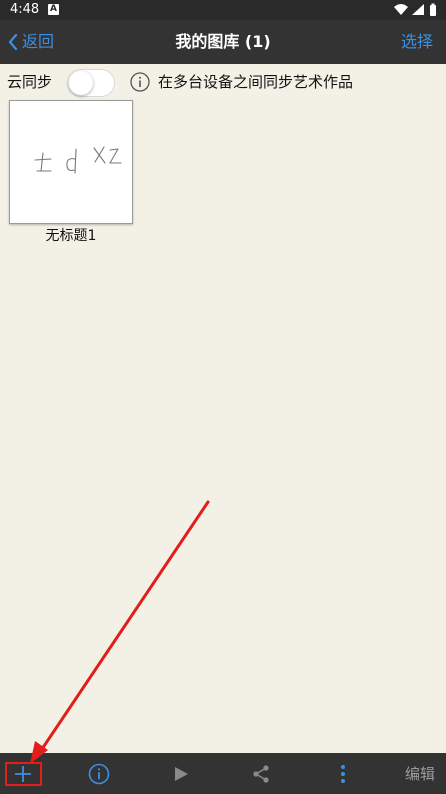 Image resolution: width=446 pixels, height=794 pixels. Describe the element at coordinates (256, 82) in the screenshot. I see `cloud-sync-description: 在多台设备之间同步艺术作品` at that location.